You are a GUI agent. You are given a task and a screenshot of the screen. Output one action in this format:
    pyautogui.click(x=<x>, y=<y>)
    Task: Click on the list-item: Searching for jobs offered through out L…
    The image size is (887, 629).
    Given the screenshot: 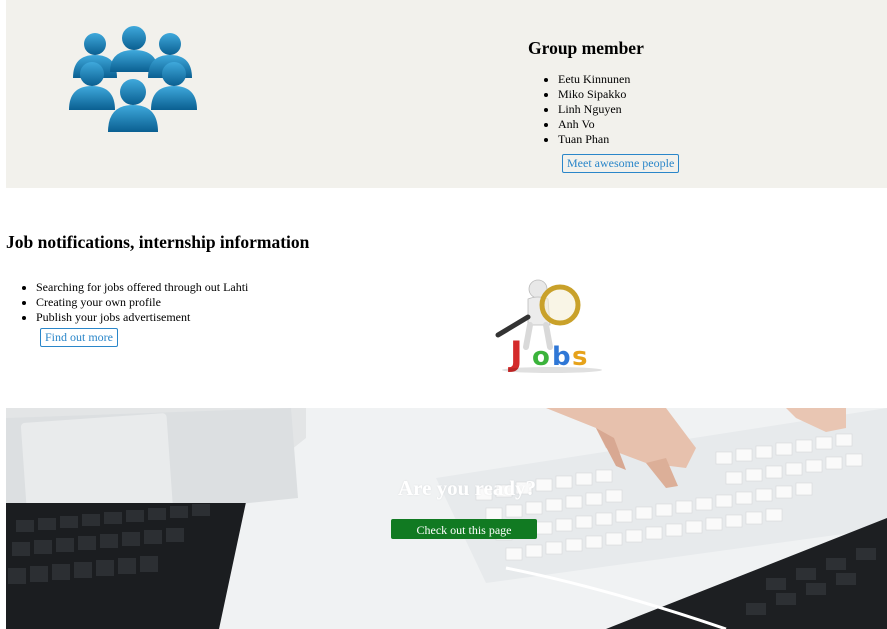 What is the action you would take?
    pyautogui.click(x=216, y=287)
    